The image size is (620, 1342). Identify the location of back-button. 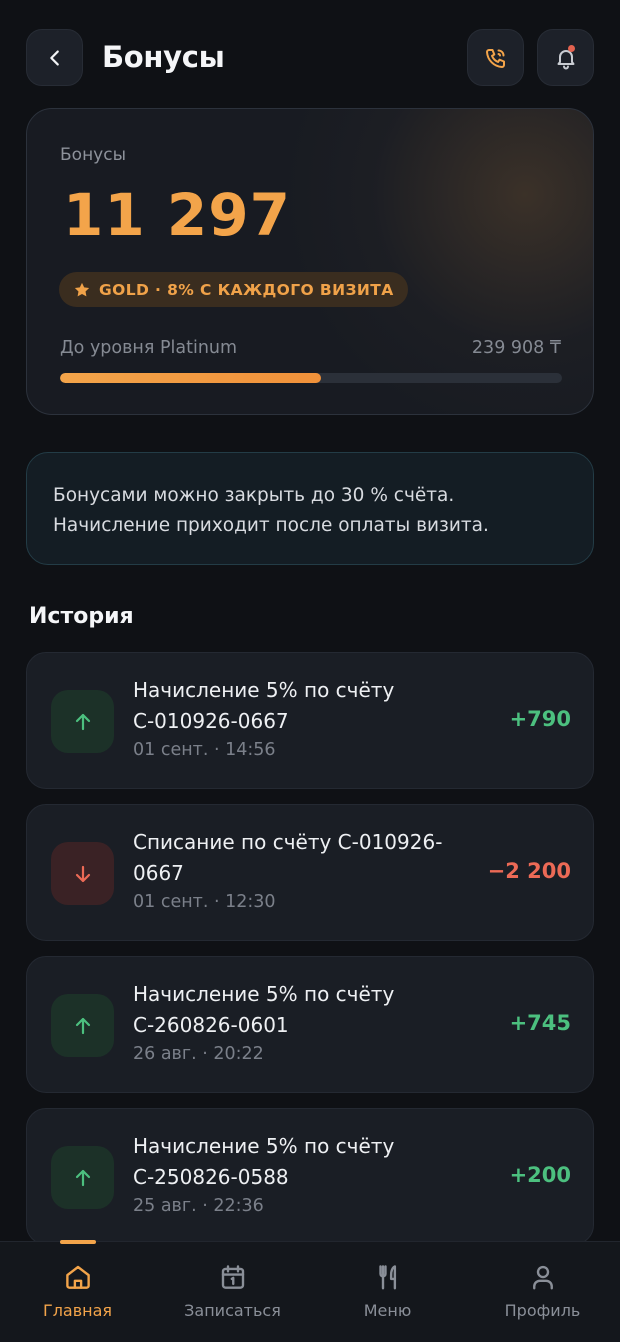
(54, 57).